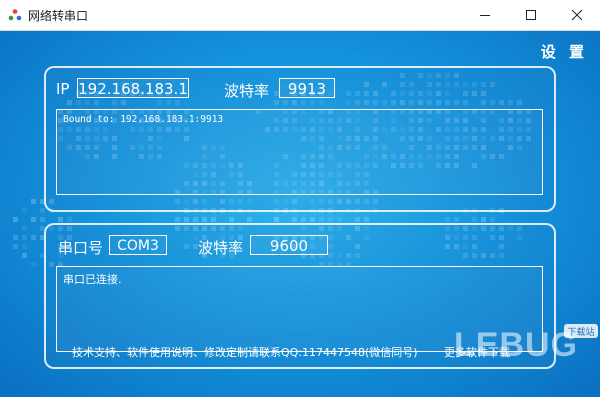  I want to click on network-log-text: Bound to: 192.168.183.1:9913, so click(143, 119).